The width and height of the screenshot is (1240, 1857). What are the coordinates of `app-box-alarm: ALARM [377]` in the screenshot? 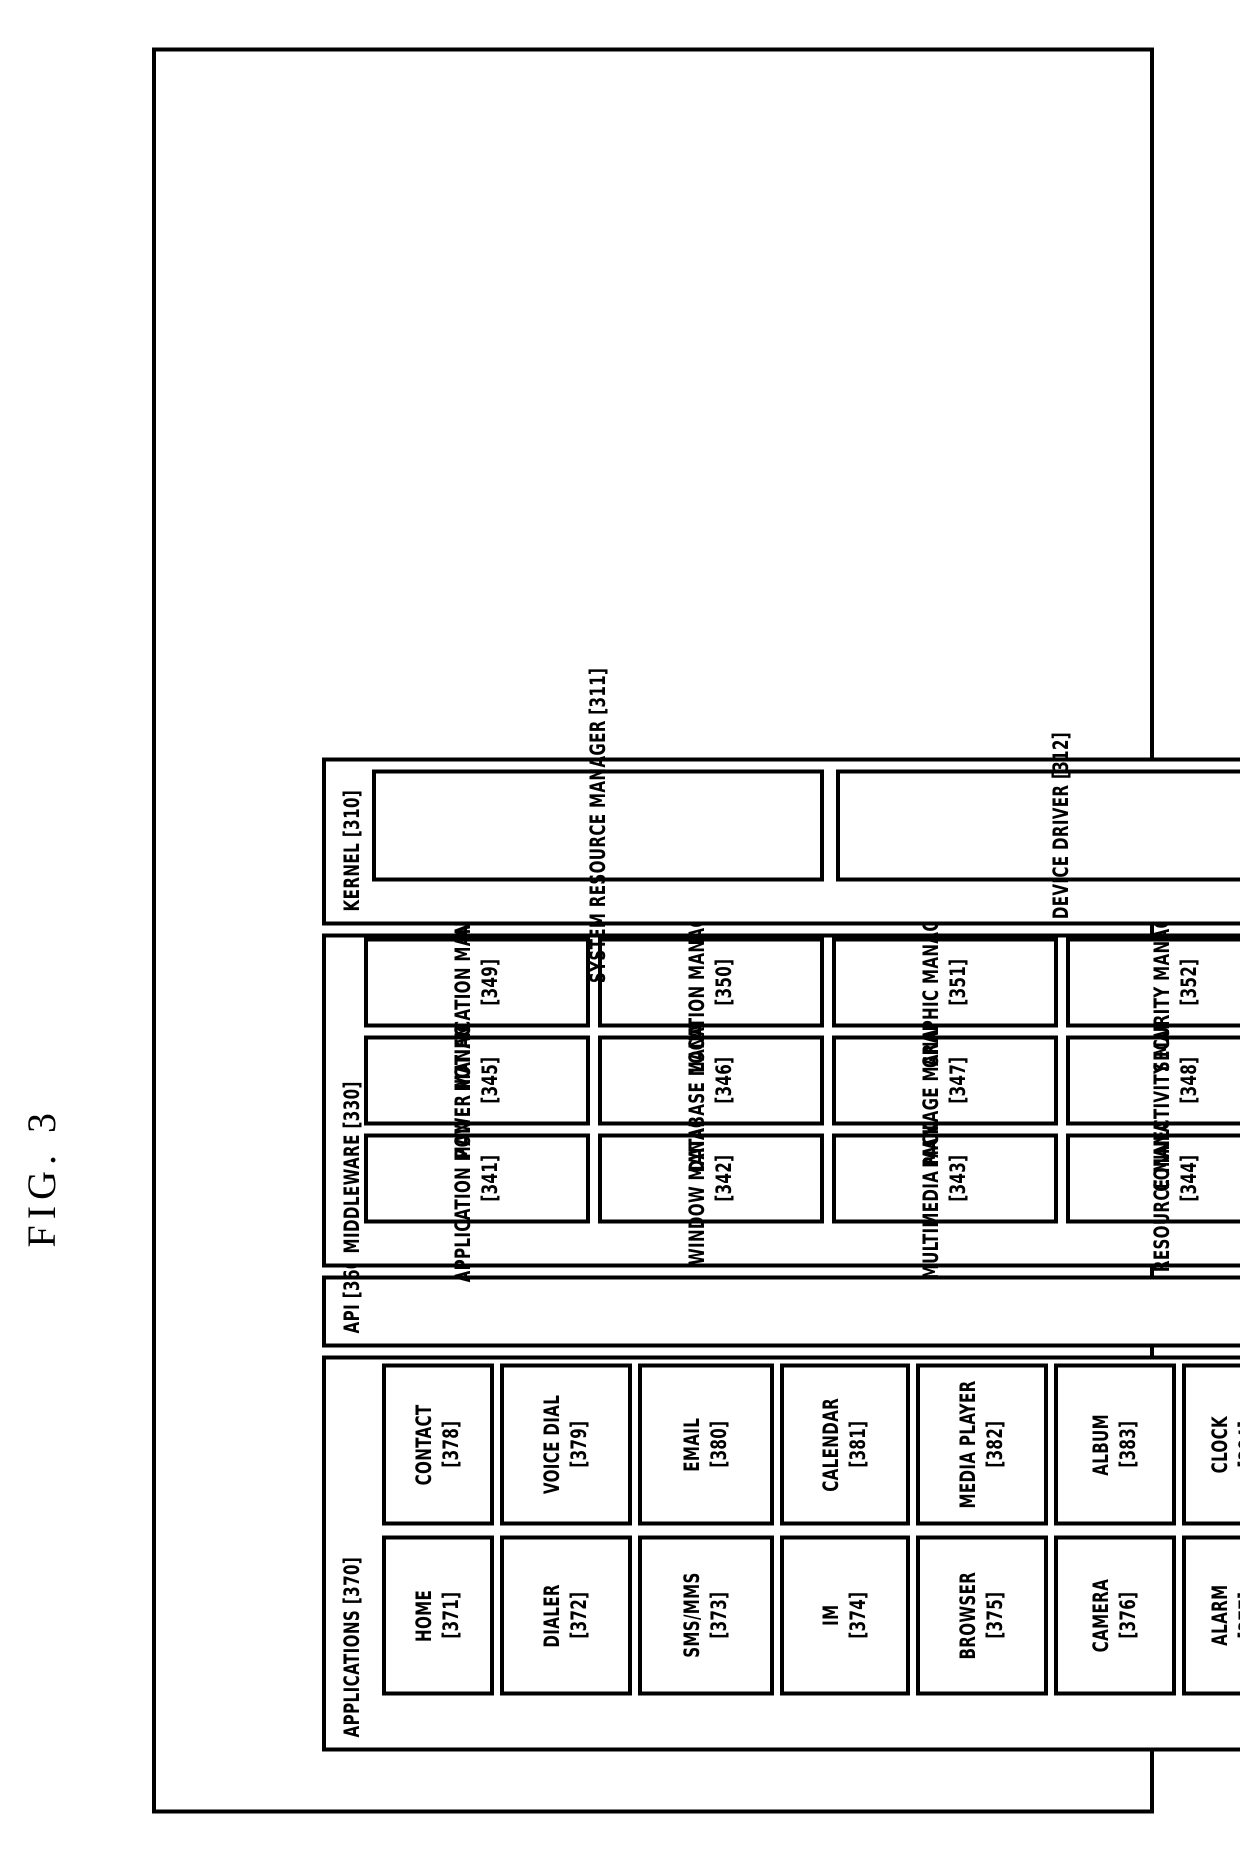 It's located at (1211, 1615).